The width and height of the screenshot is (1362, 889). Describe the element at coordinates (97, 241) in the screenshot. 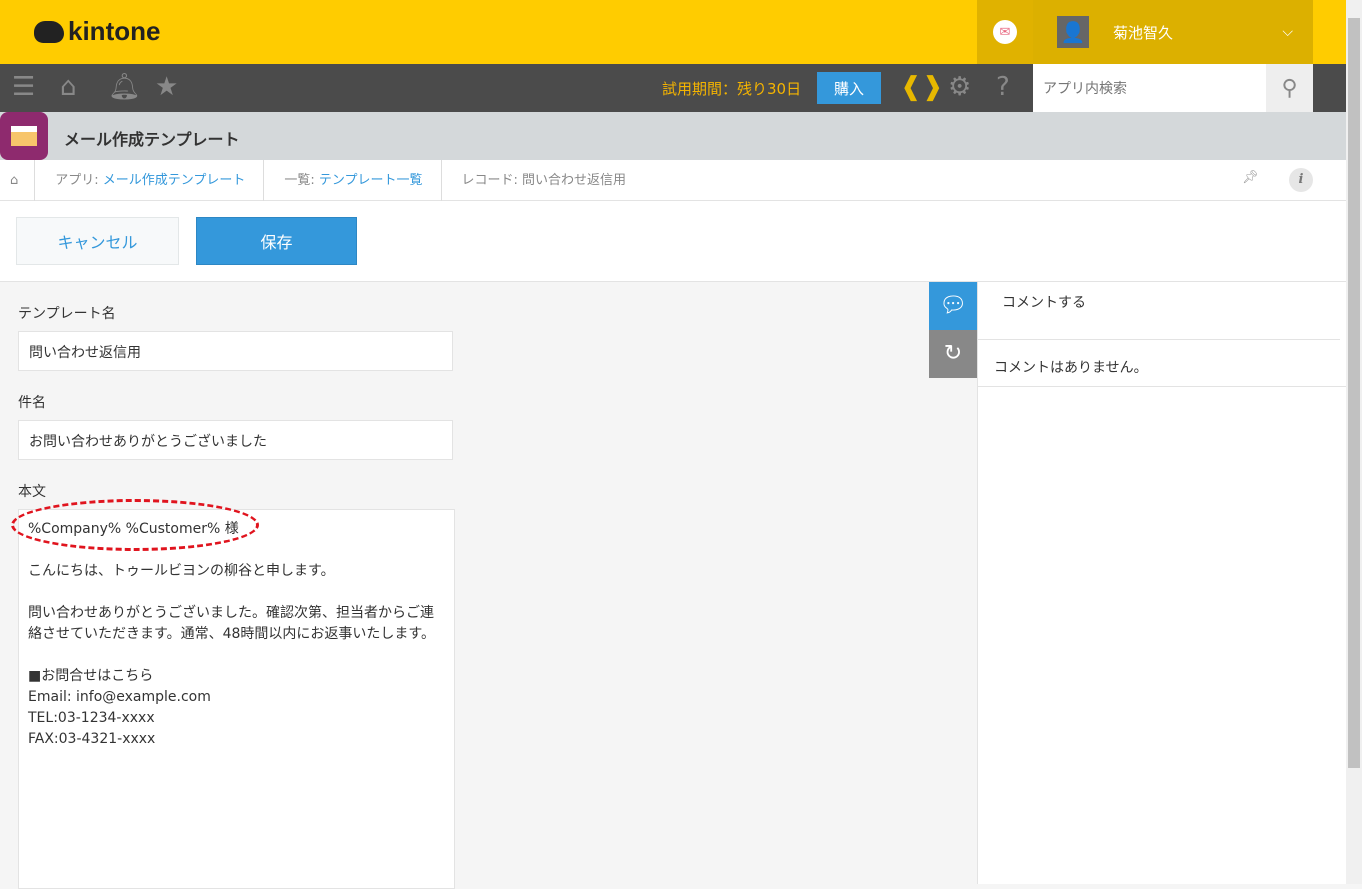

I see `cancel-button: キャンセル` at that location.